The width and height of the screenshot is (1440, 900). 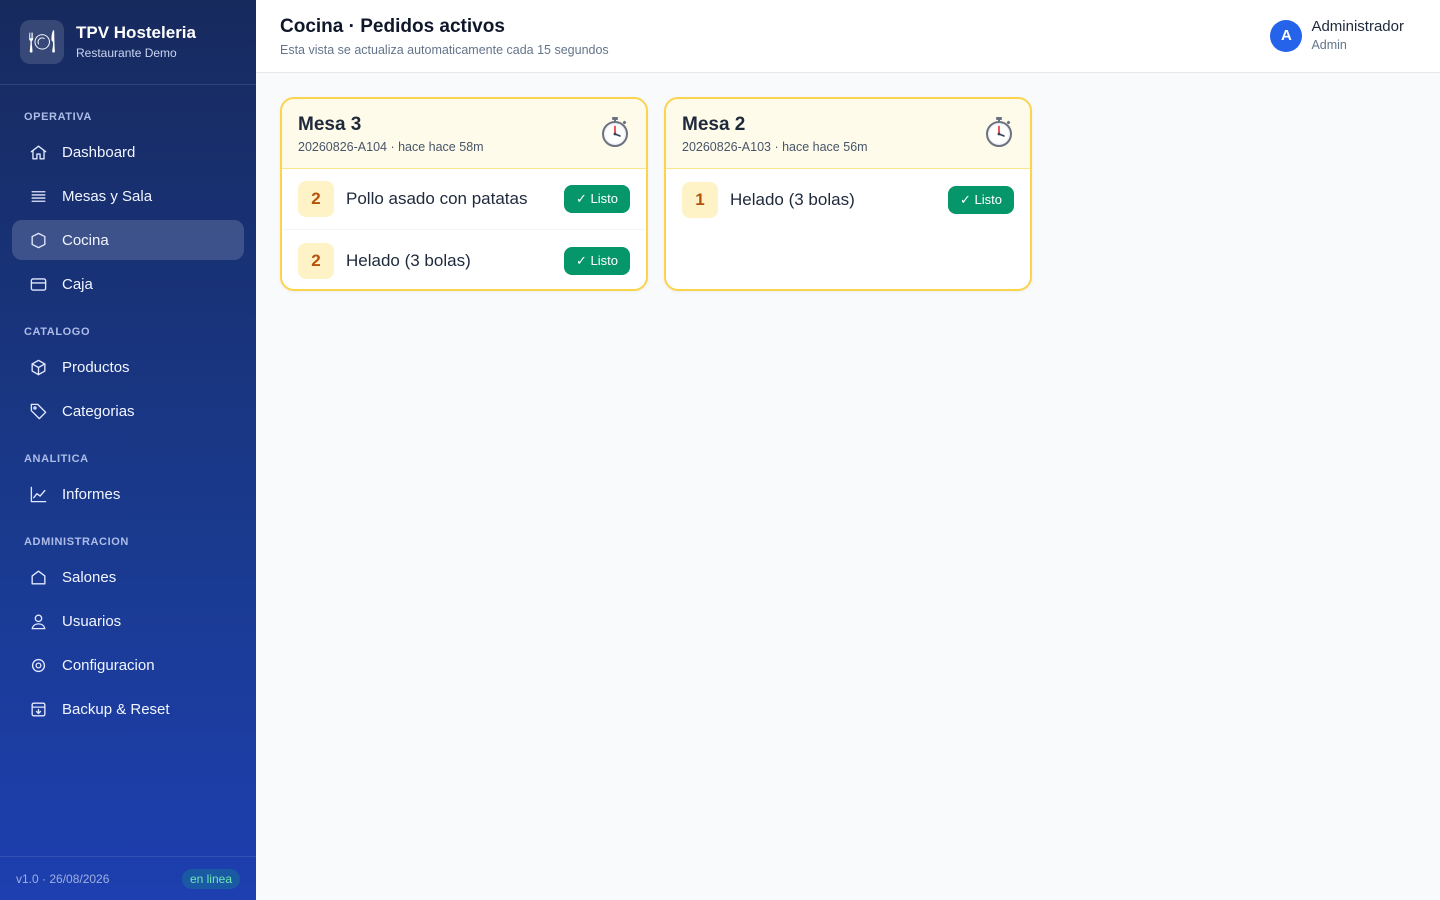 I want to click on sidebar-item-cocina: Cocina, so click(x=128, y=240).